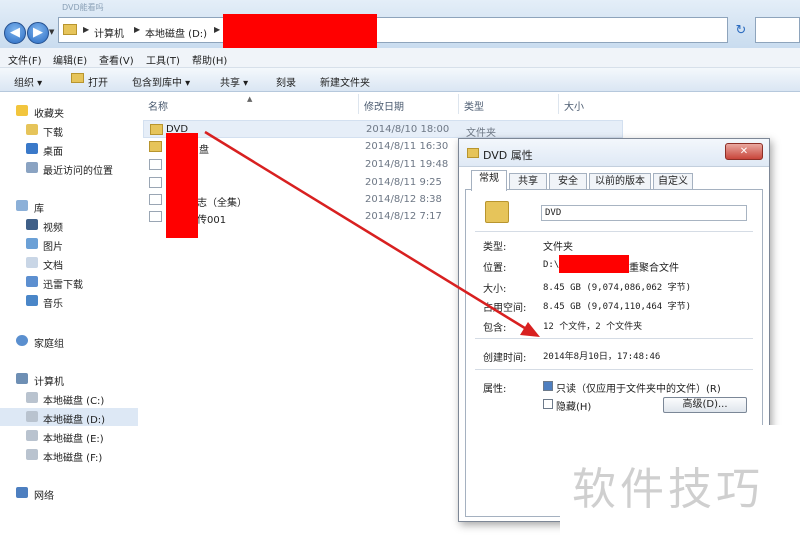  I want to click on nav-homegroup: 家庭组, so click(69, 341).